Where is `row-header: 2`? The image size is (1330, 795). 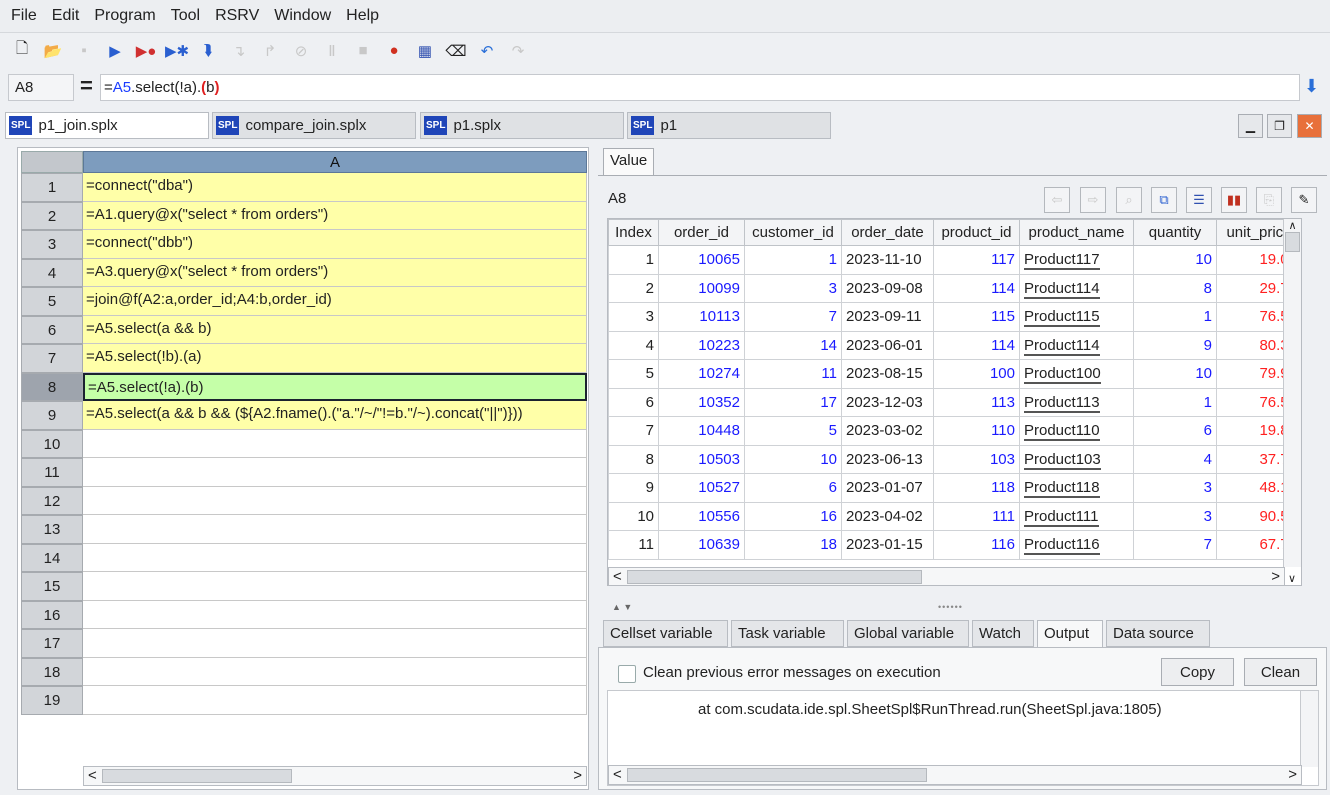 row-header: 2 is located at coordinates (52, 215).